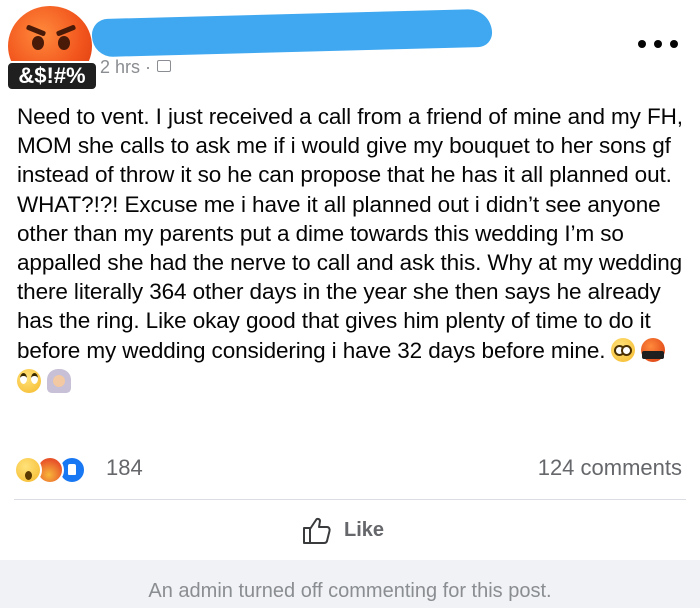 This screenshot has width=700, height=608. Describe the element at coordinates (29, 380) in the screenshot. I see `eye-roll-face-icon` at that location.